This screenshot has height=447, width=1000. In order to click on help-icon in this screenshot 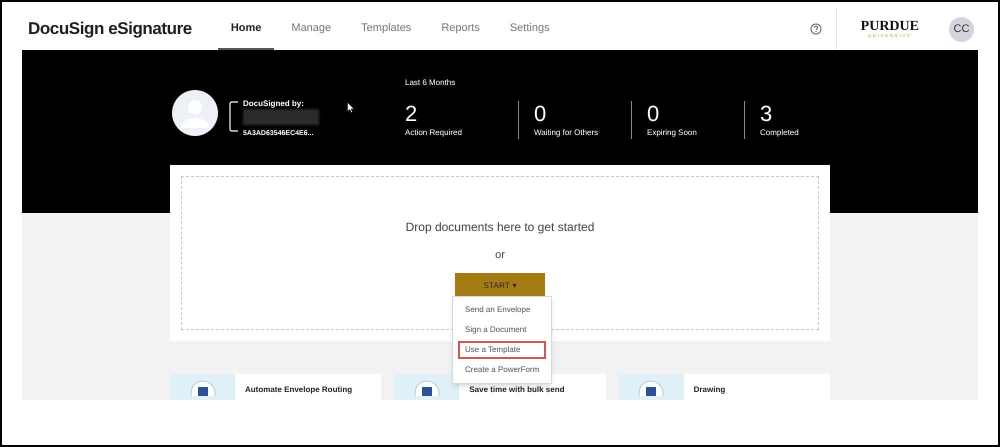, I will do `click(816, 29)`.